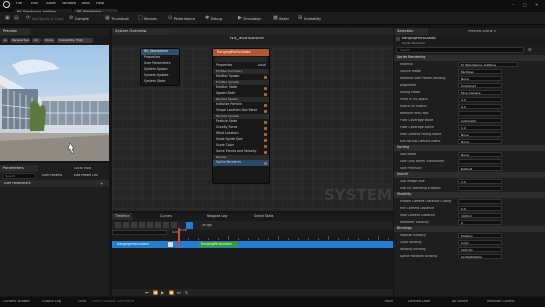 The height and width of the screenshot is (307, 545). Describe the element at coordinates (249, 18) in the screenshot. I see `simulation-button: ▶ Simulation` at that location.